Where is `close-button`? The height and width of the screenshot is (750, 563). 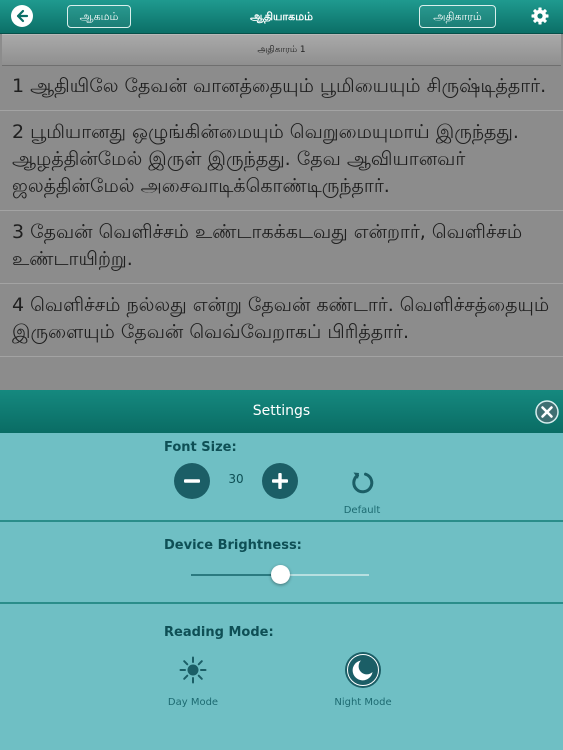
close-button is located at coordinates (547, 412).